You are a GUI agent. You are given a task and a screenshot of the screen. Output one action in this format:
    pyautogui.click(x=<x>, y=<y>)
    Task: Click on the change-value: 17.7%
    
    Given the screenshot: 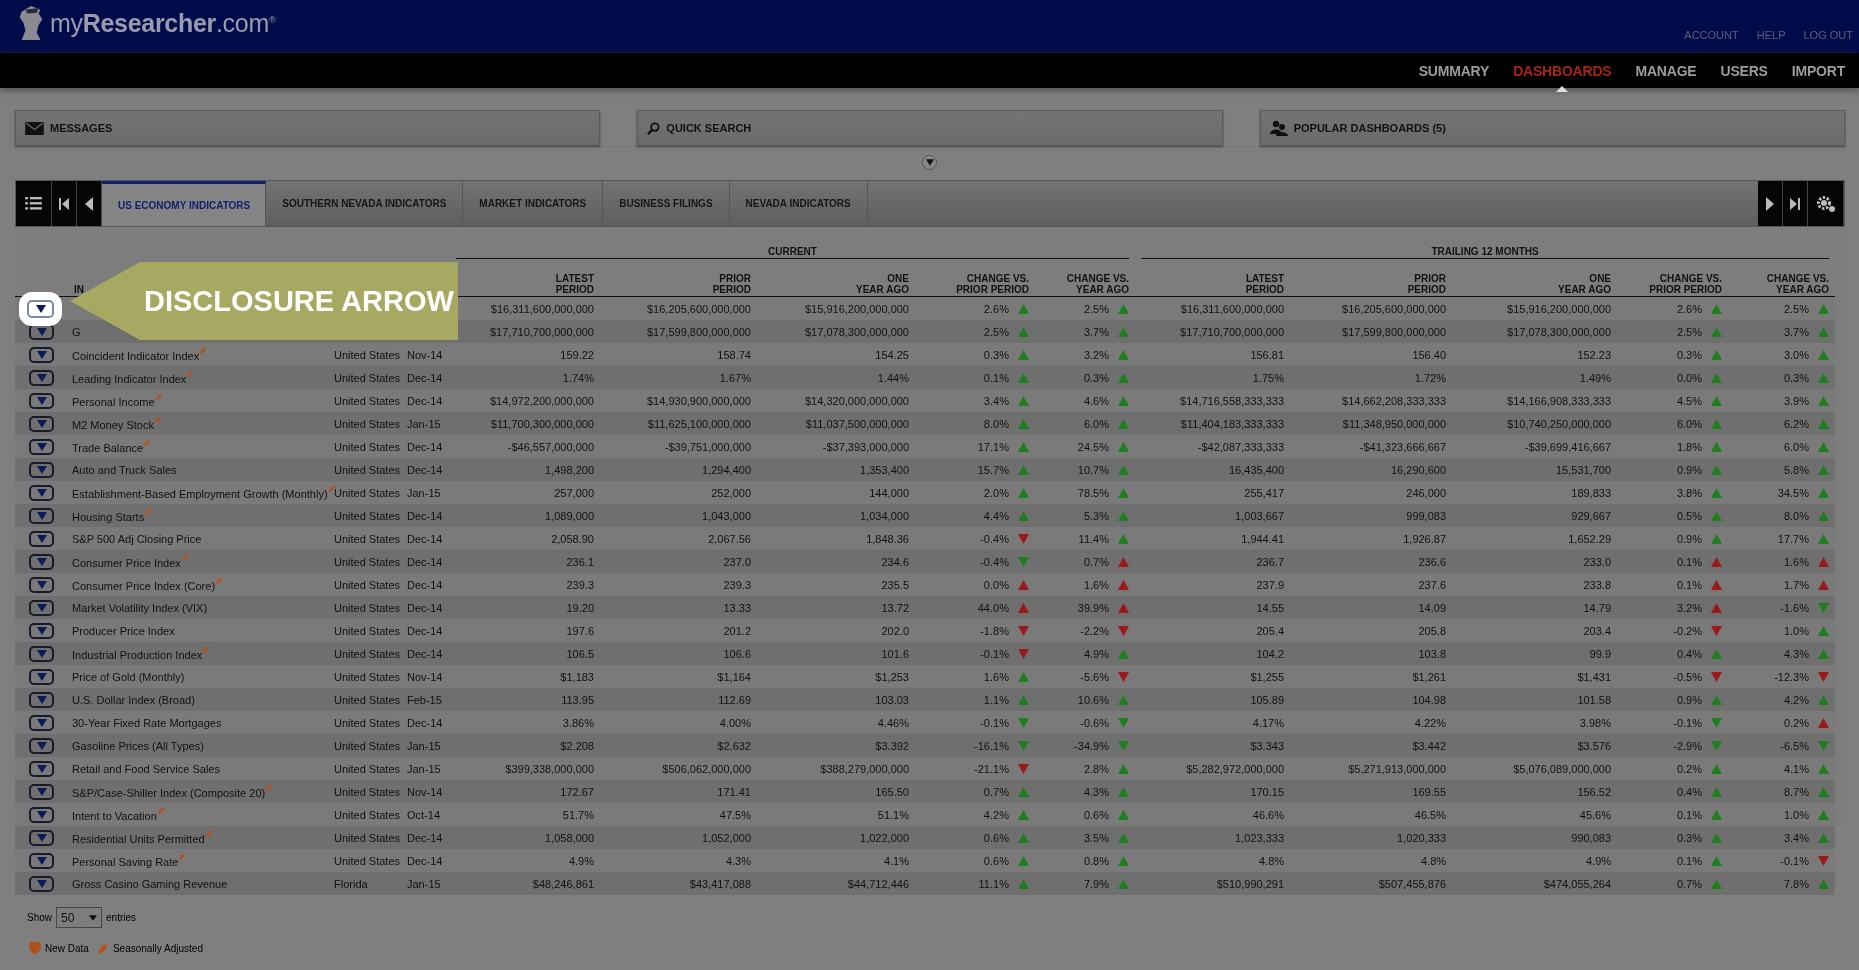 What is the action you would take?
    pyautogui.click(x=1793, y=538)
    